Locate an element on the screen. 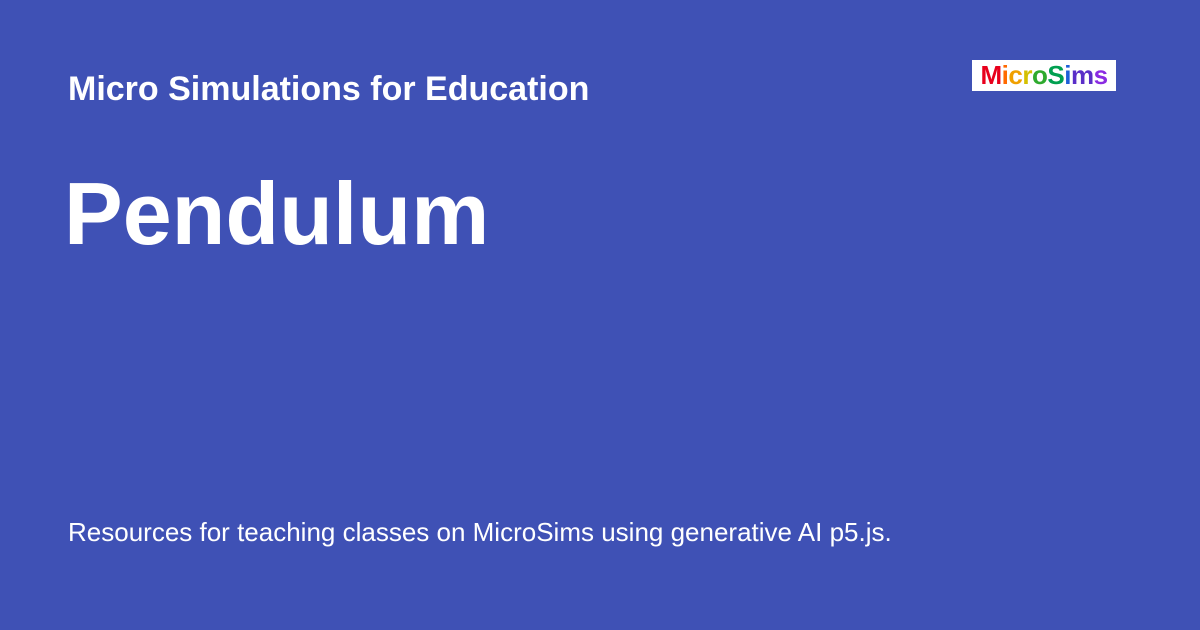 The image size is (1200, 630). logo-letter: o is located at coordinates (1039, 75).